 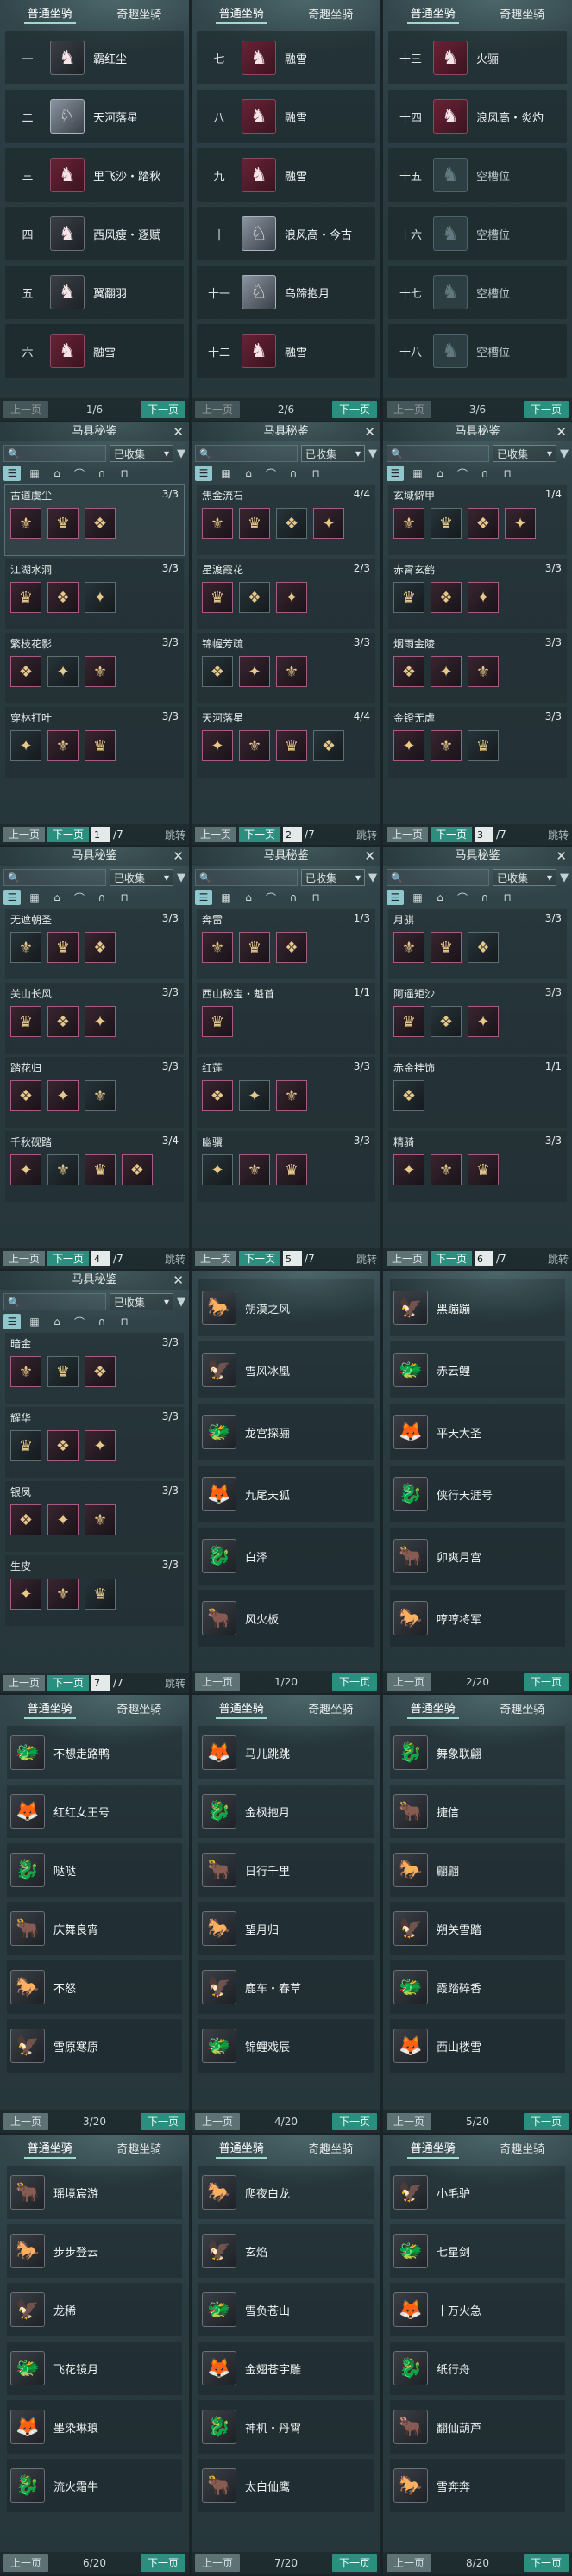 I want to click on mount-slot-row: 十六 ♞ 空槽位, so click(x=478, y=233).